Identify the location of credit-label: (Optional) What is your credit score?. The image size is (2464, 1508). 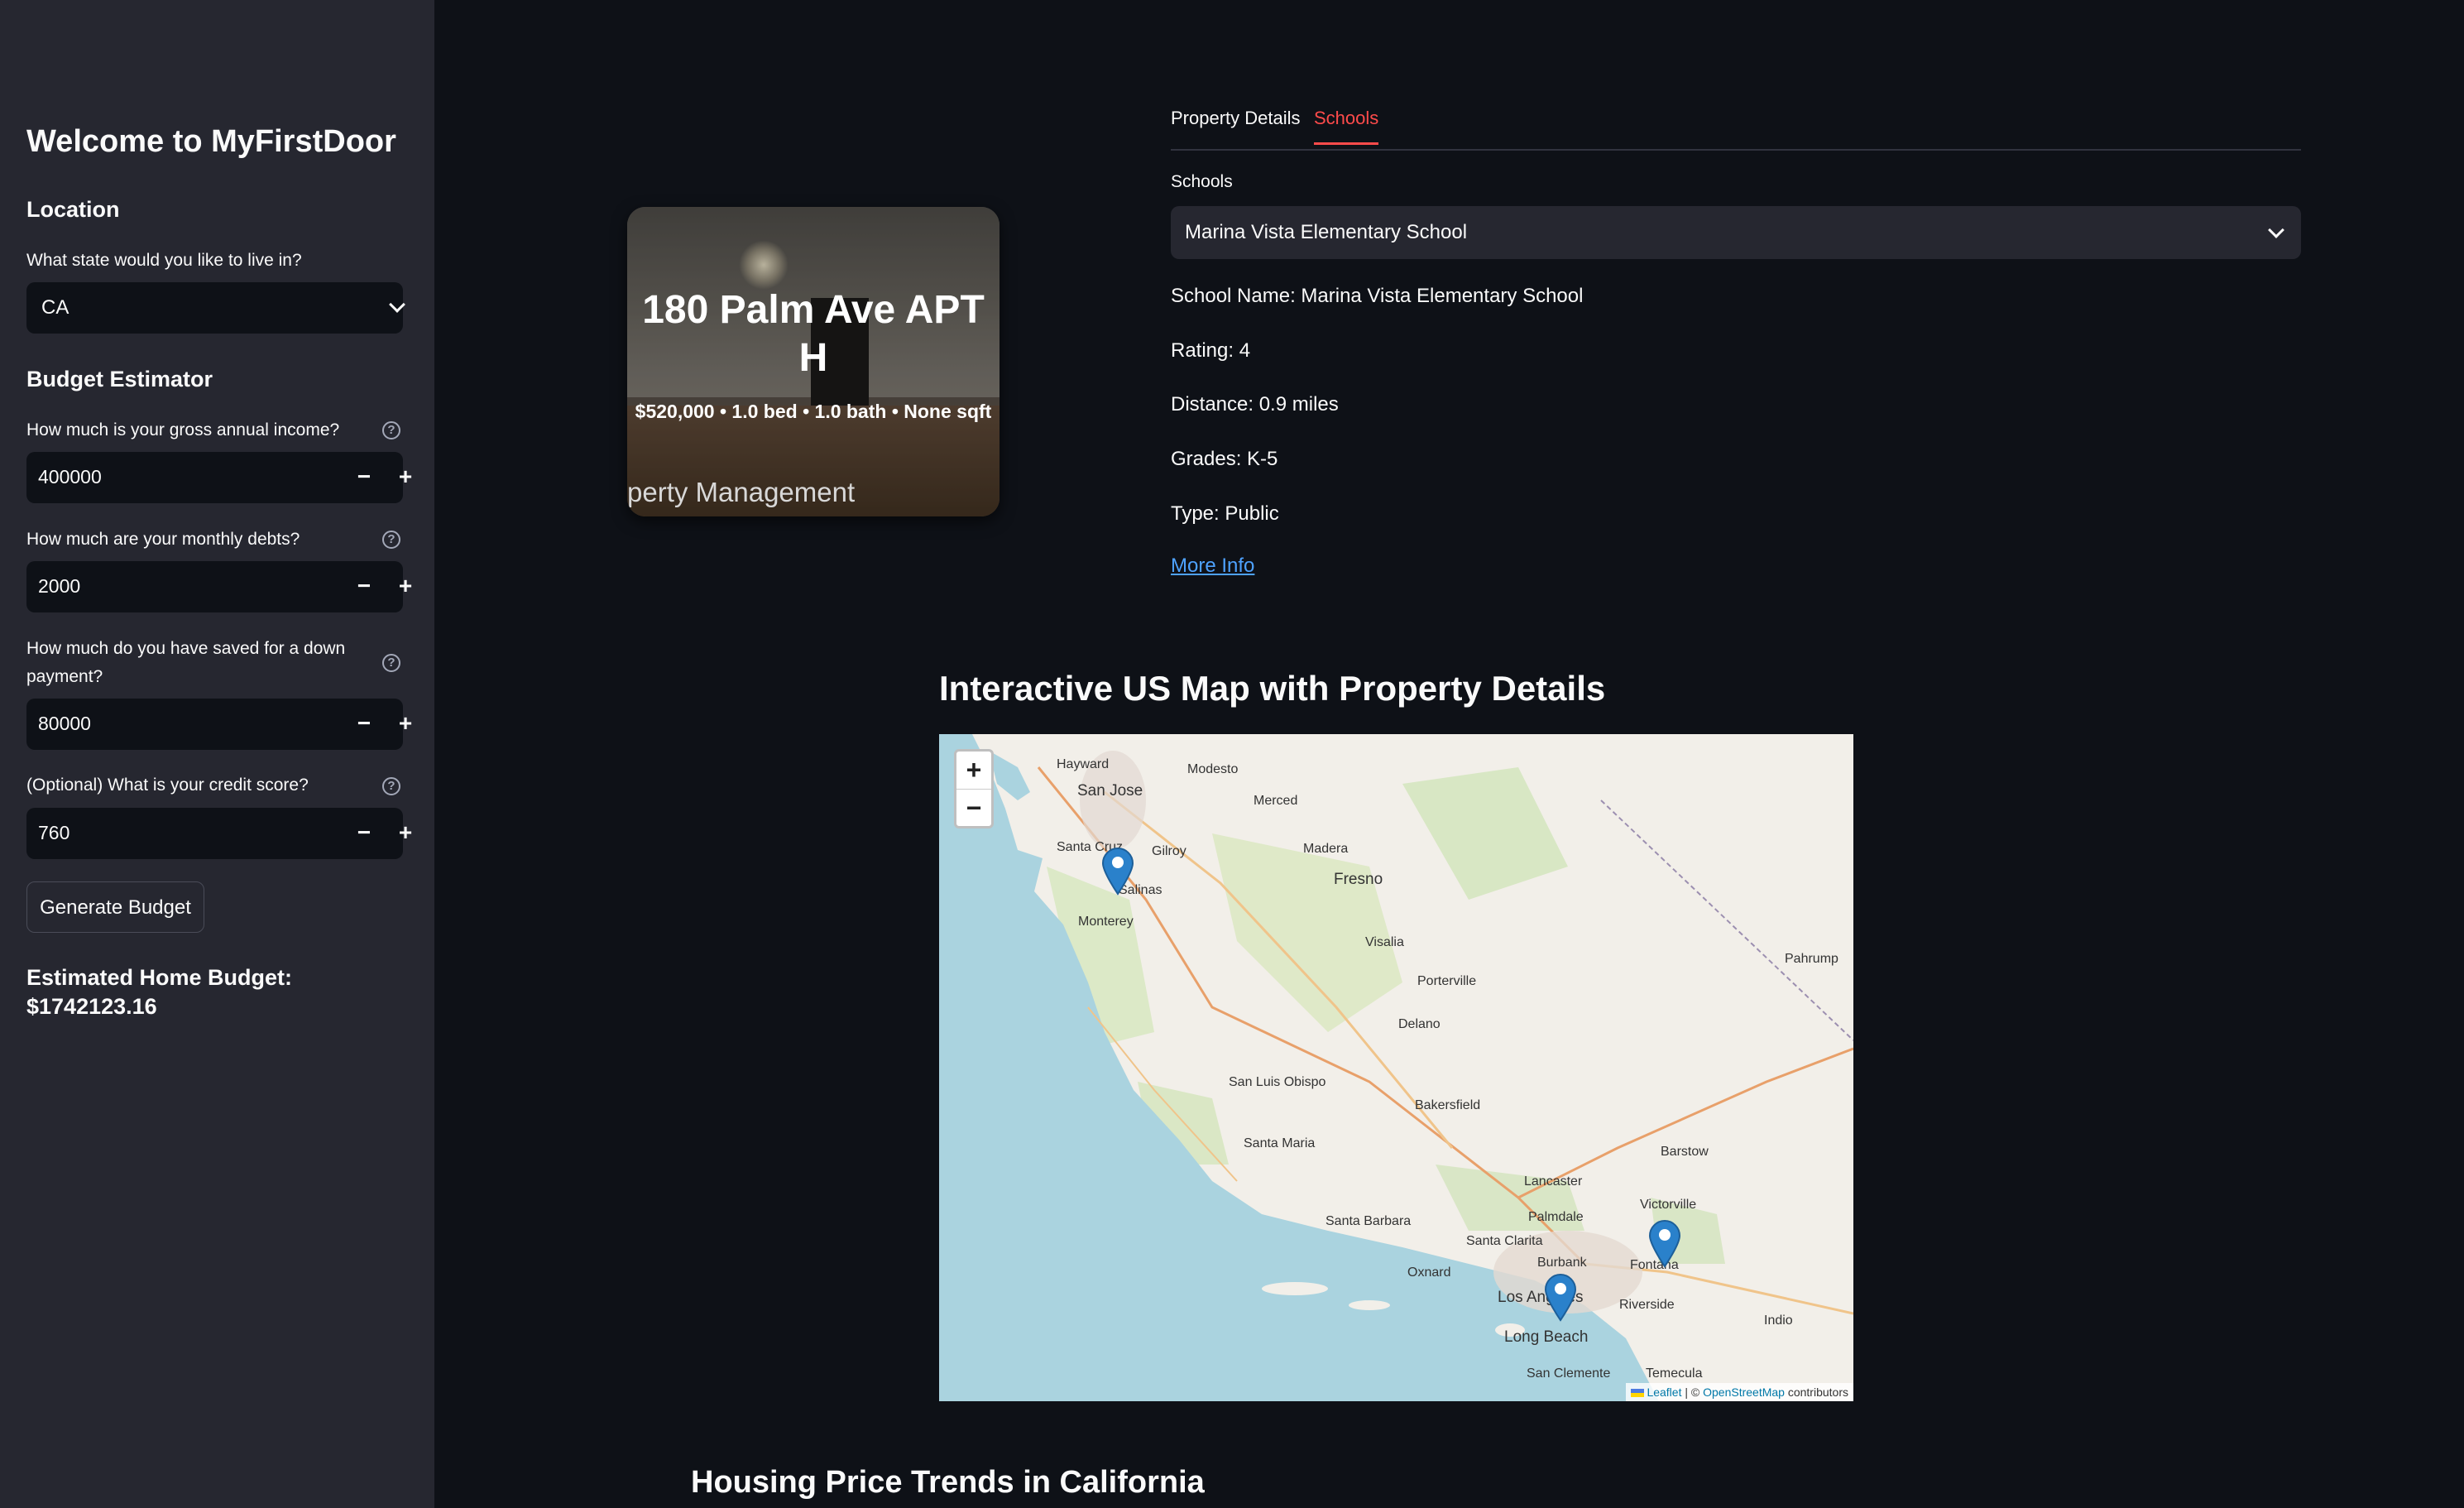
(167, 785).